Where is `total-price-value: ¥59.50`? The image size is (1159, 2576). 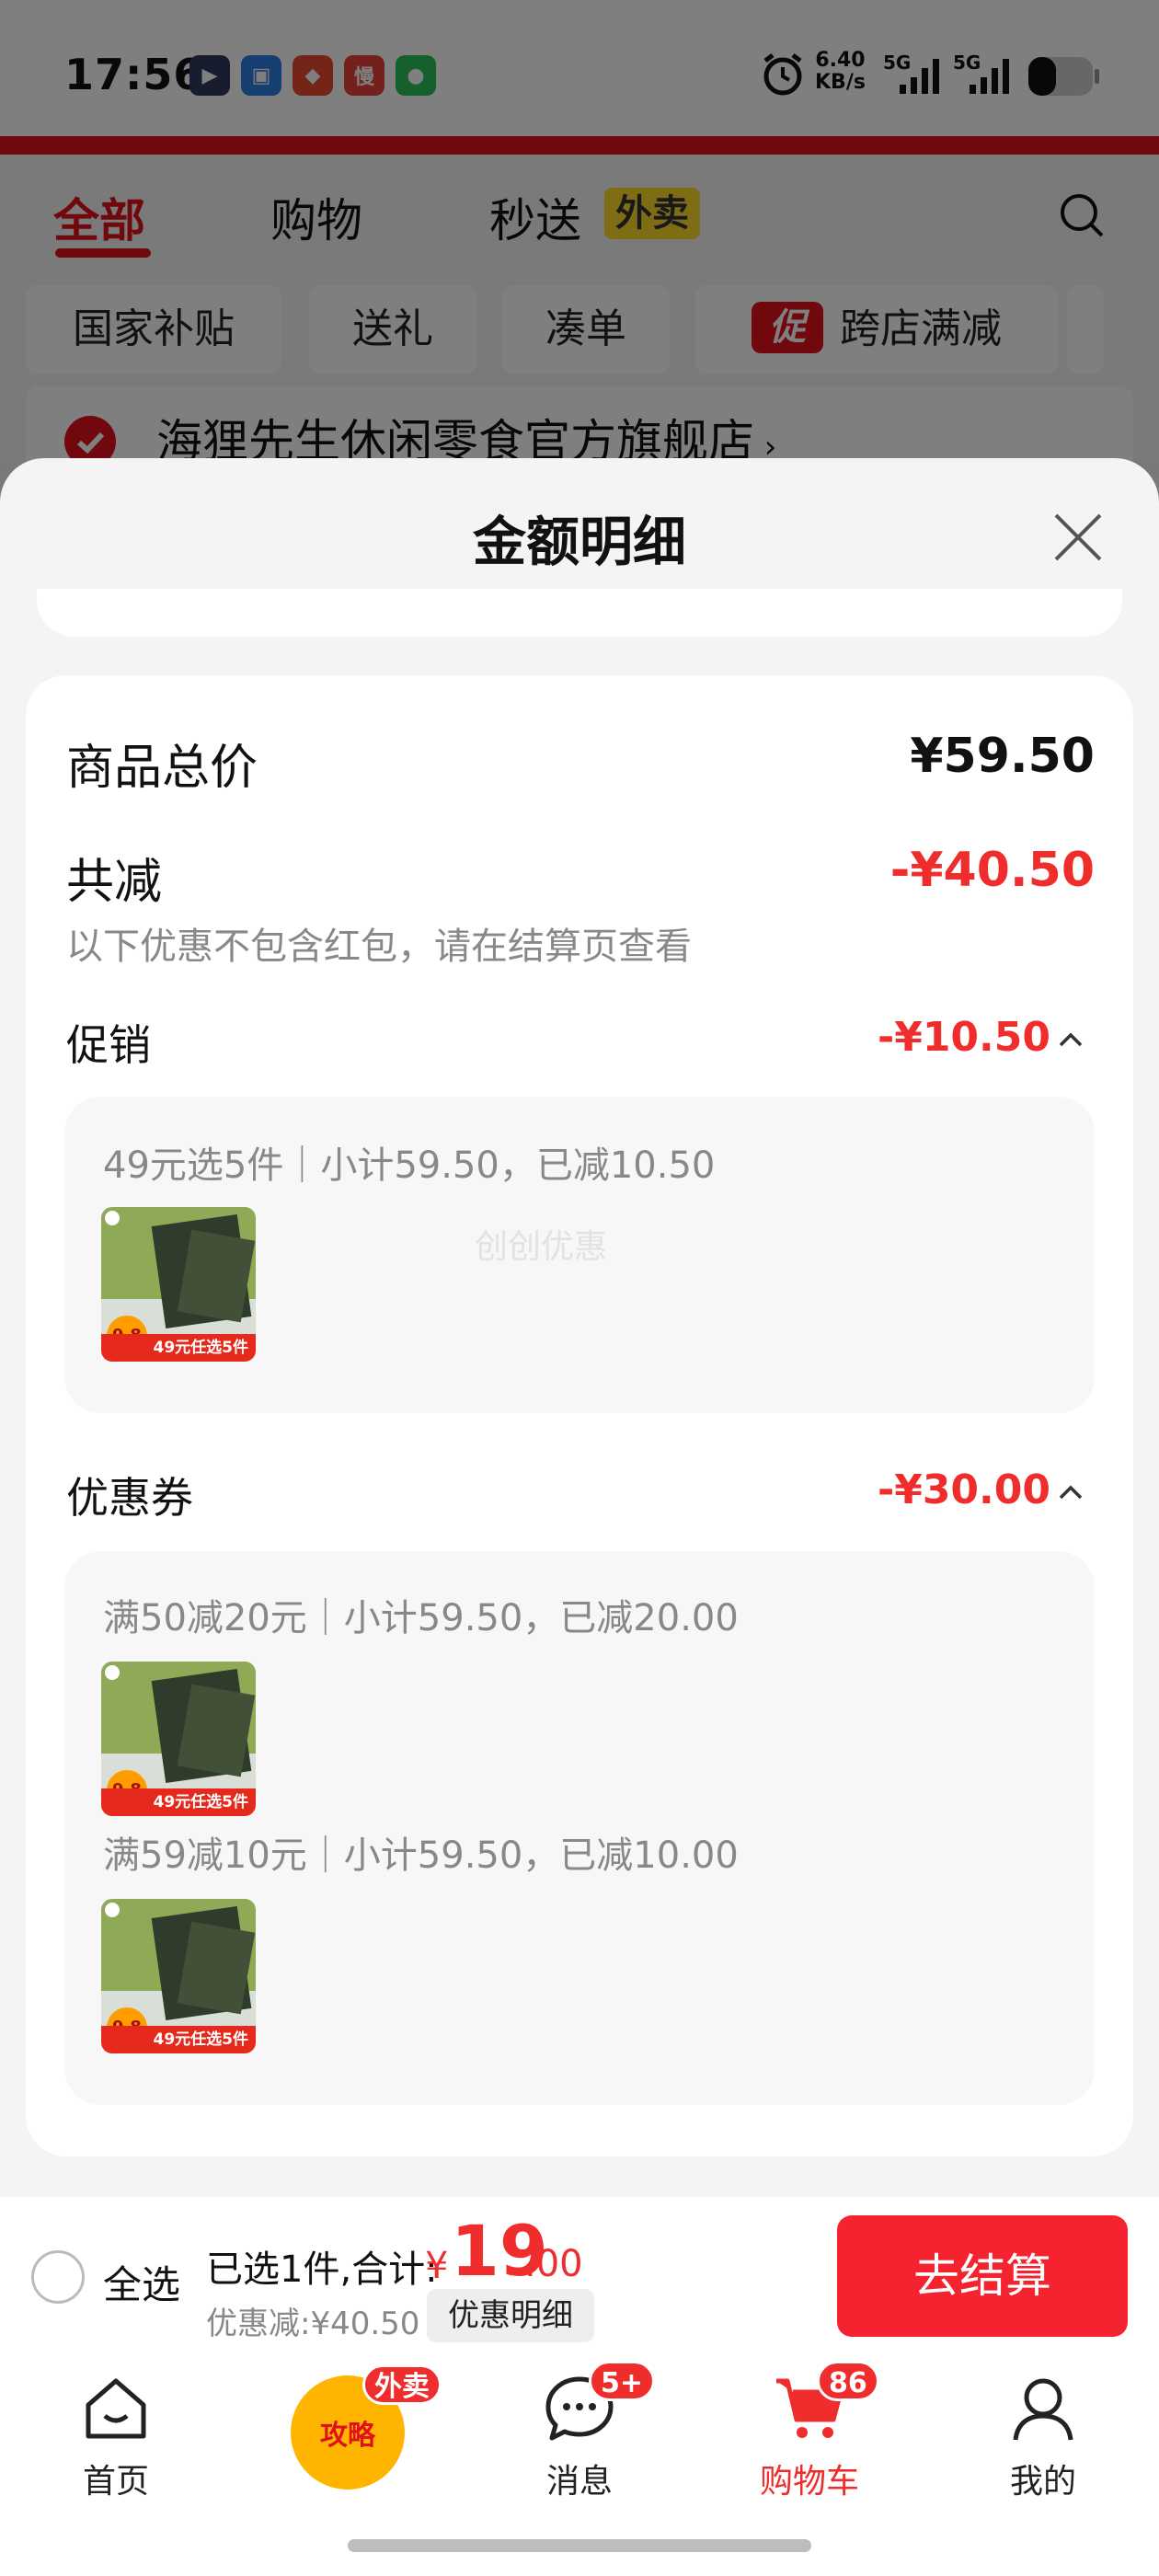
total-price-value: ¥59.50 is located at coordinates (1002, 756).